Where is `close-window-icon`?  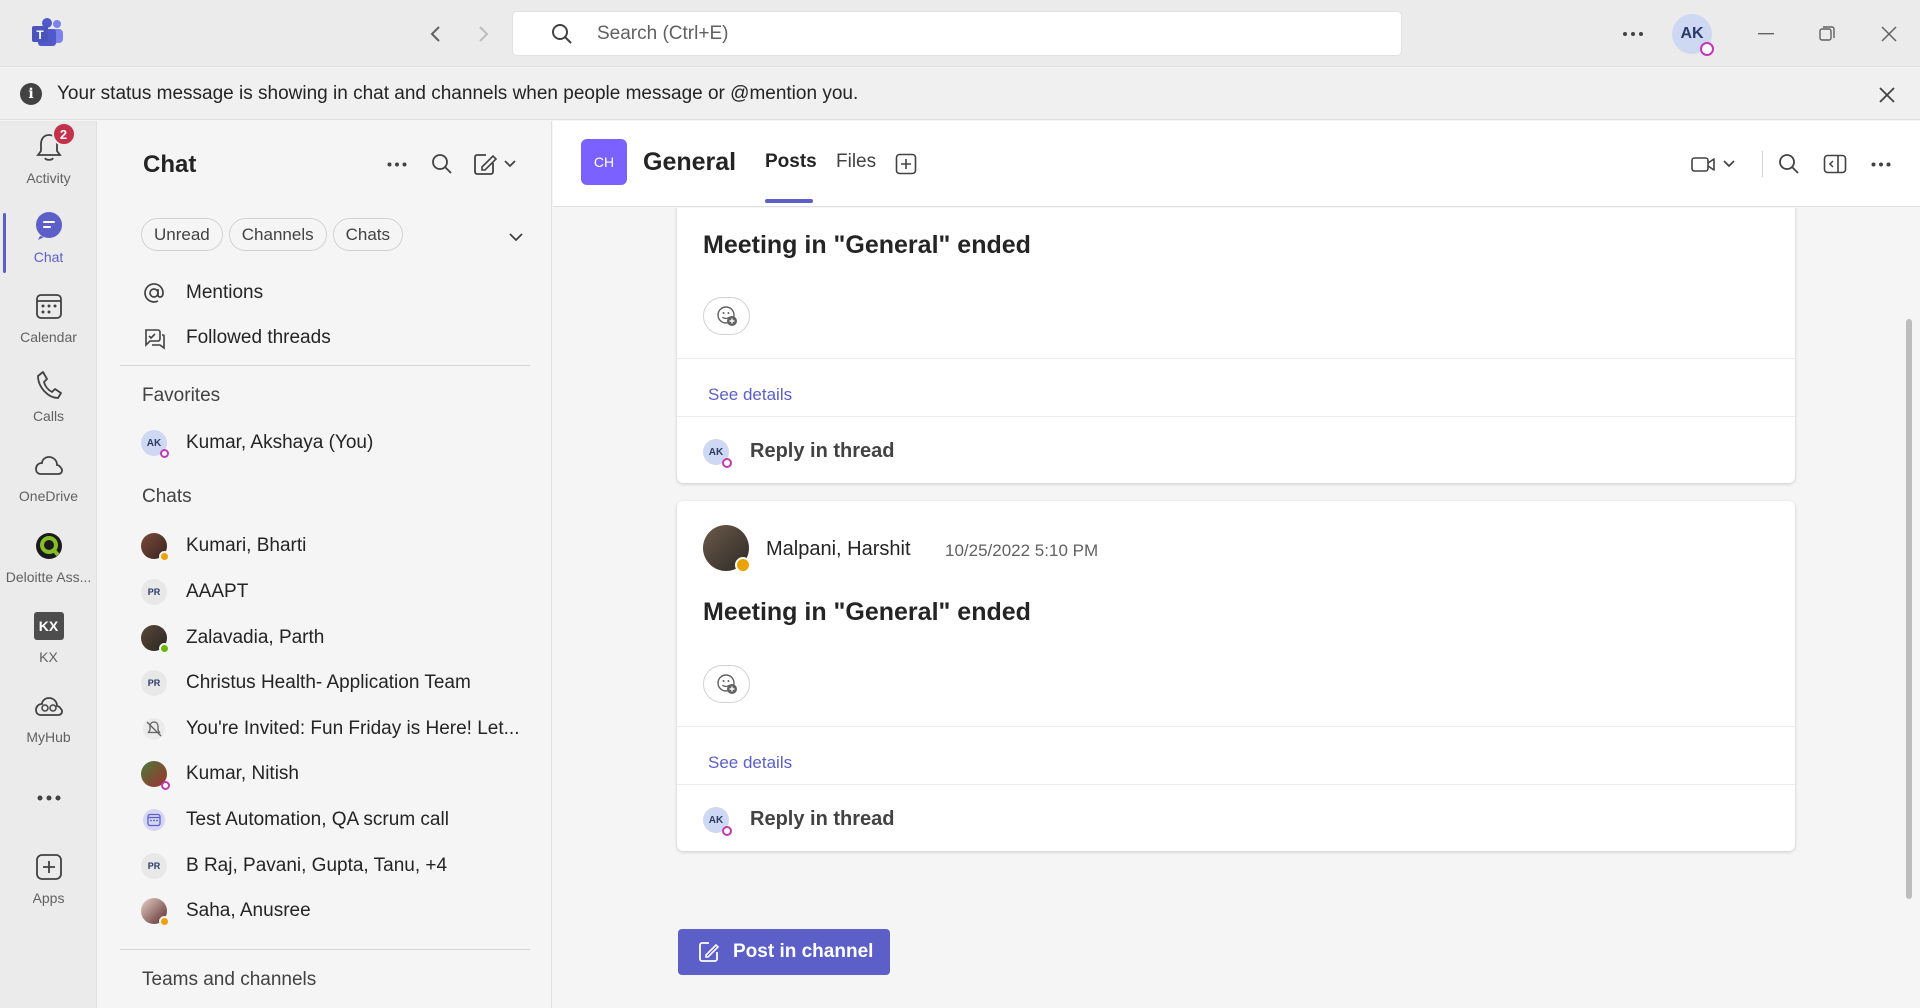
close-window-icon is located at coordinates (1889, 34).